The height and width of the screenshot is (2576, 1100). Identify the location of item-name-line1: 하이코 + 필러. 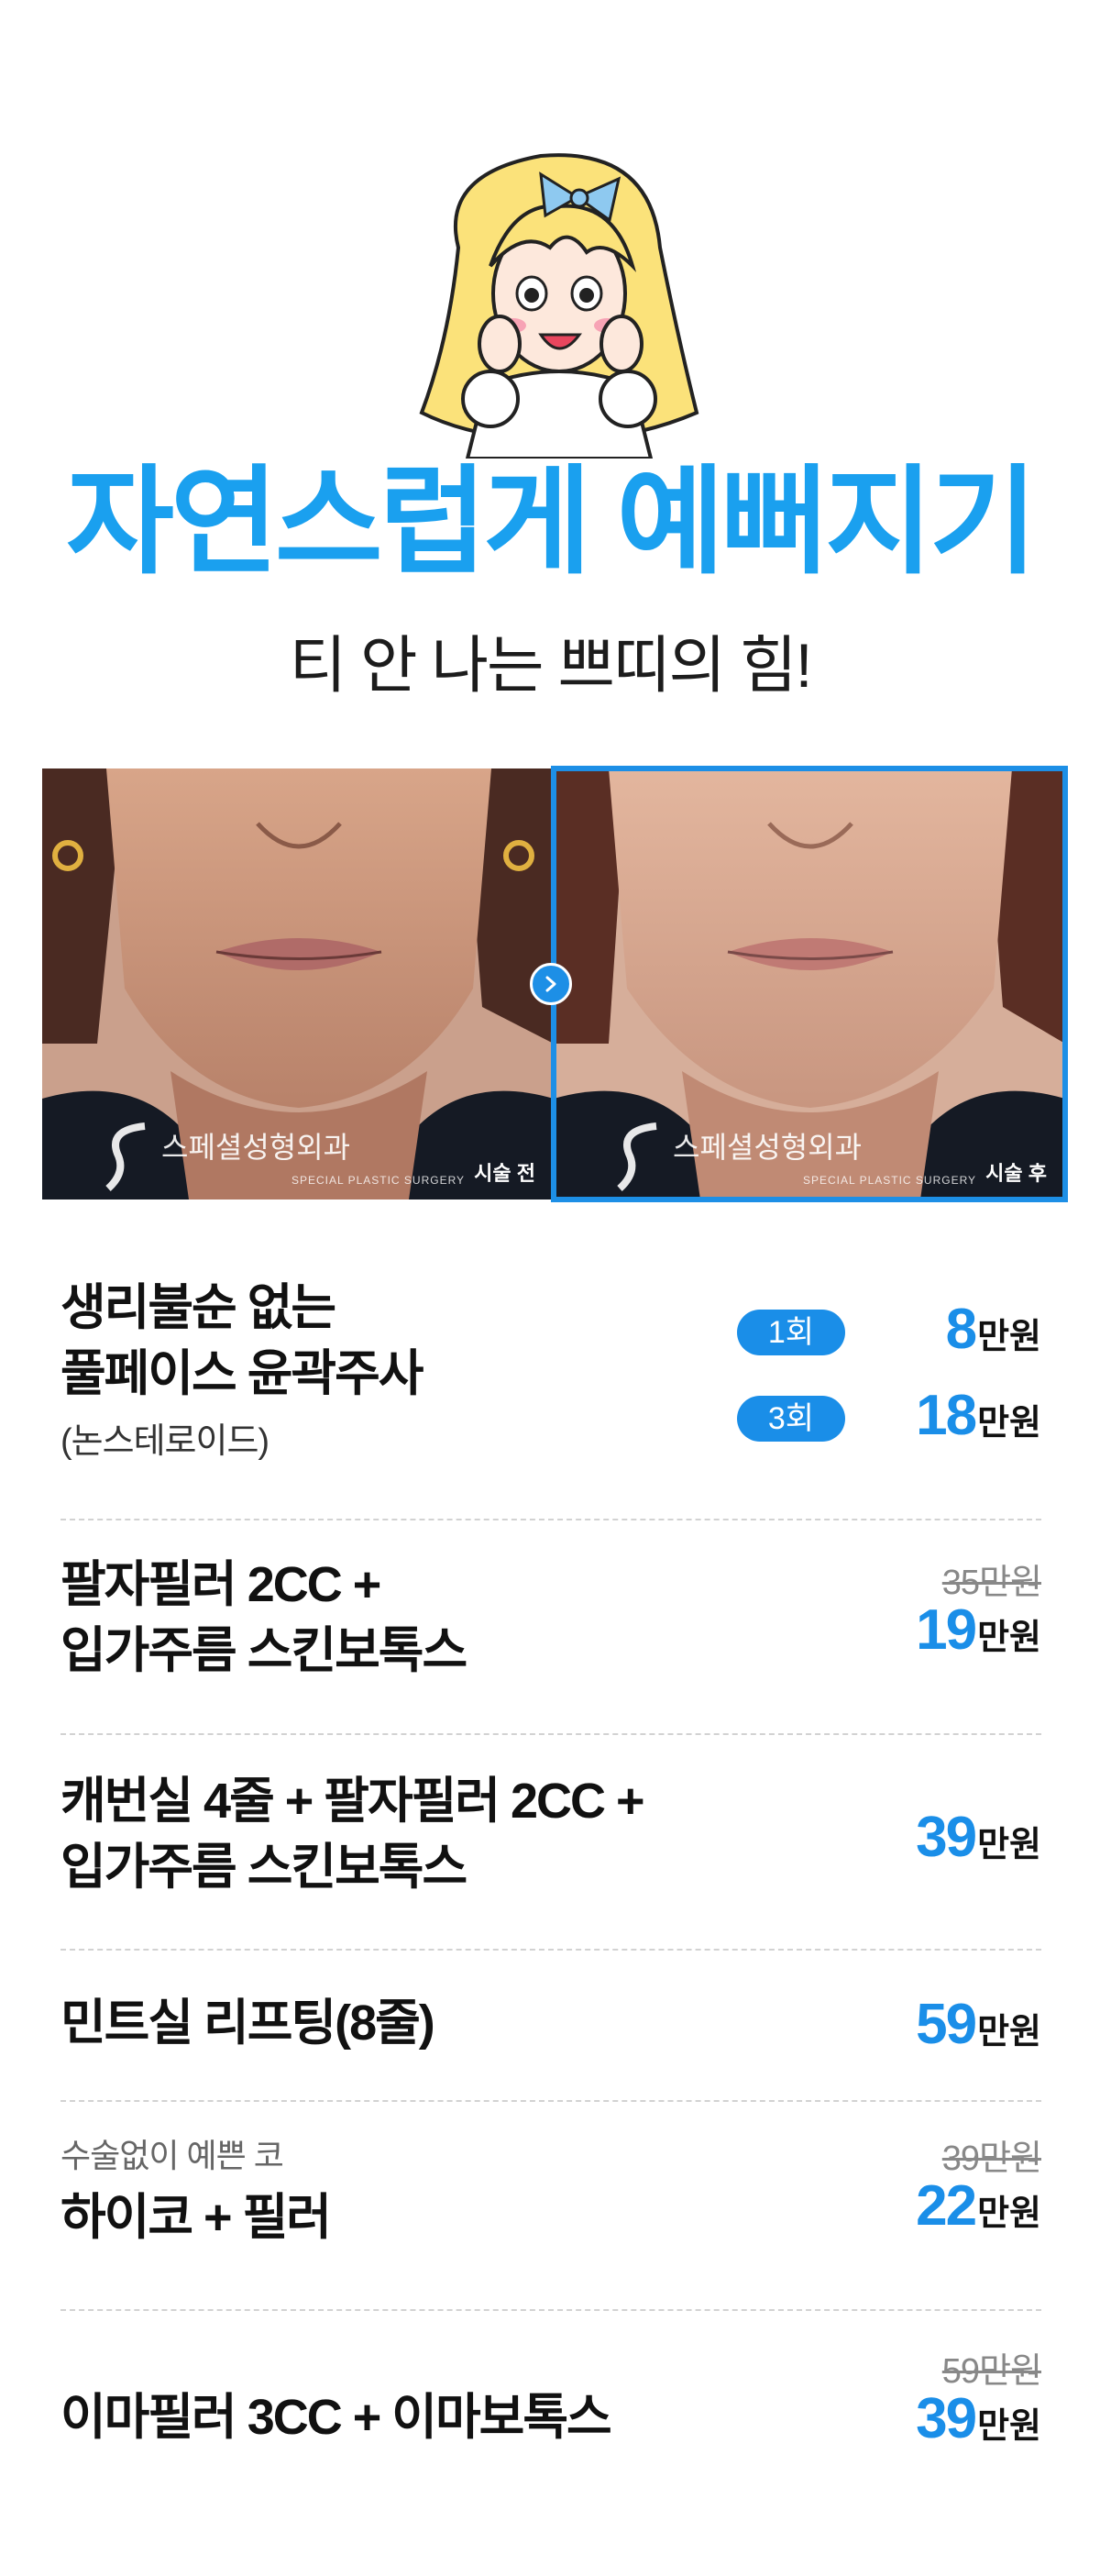
(196, 2217).